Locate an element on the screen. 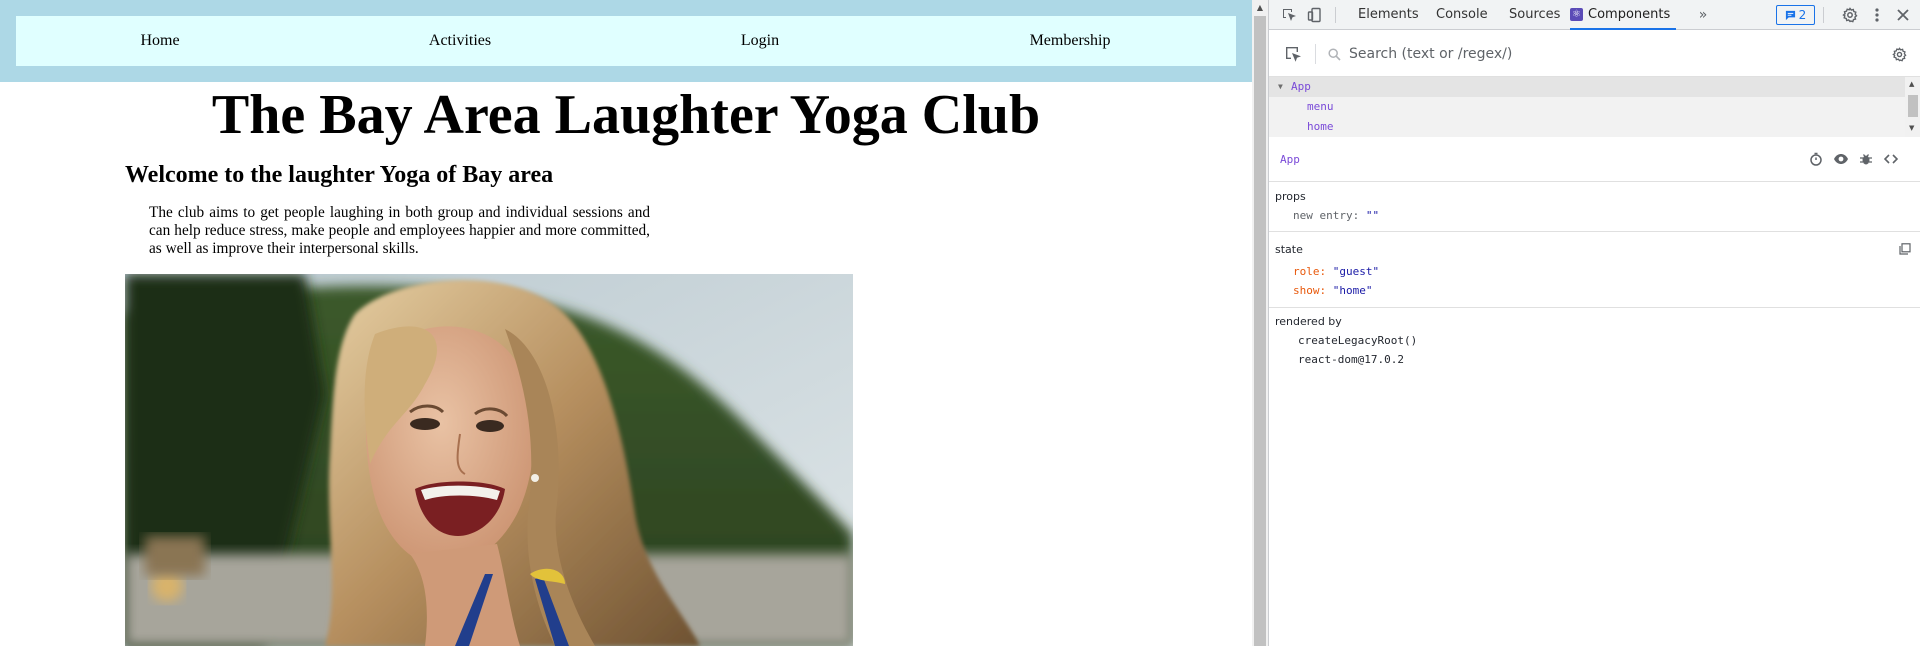 Image resolution: width=1920 pixels, height=646 pixels. issues-icon is located at coordinates (1790, 15).